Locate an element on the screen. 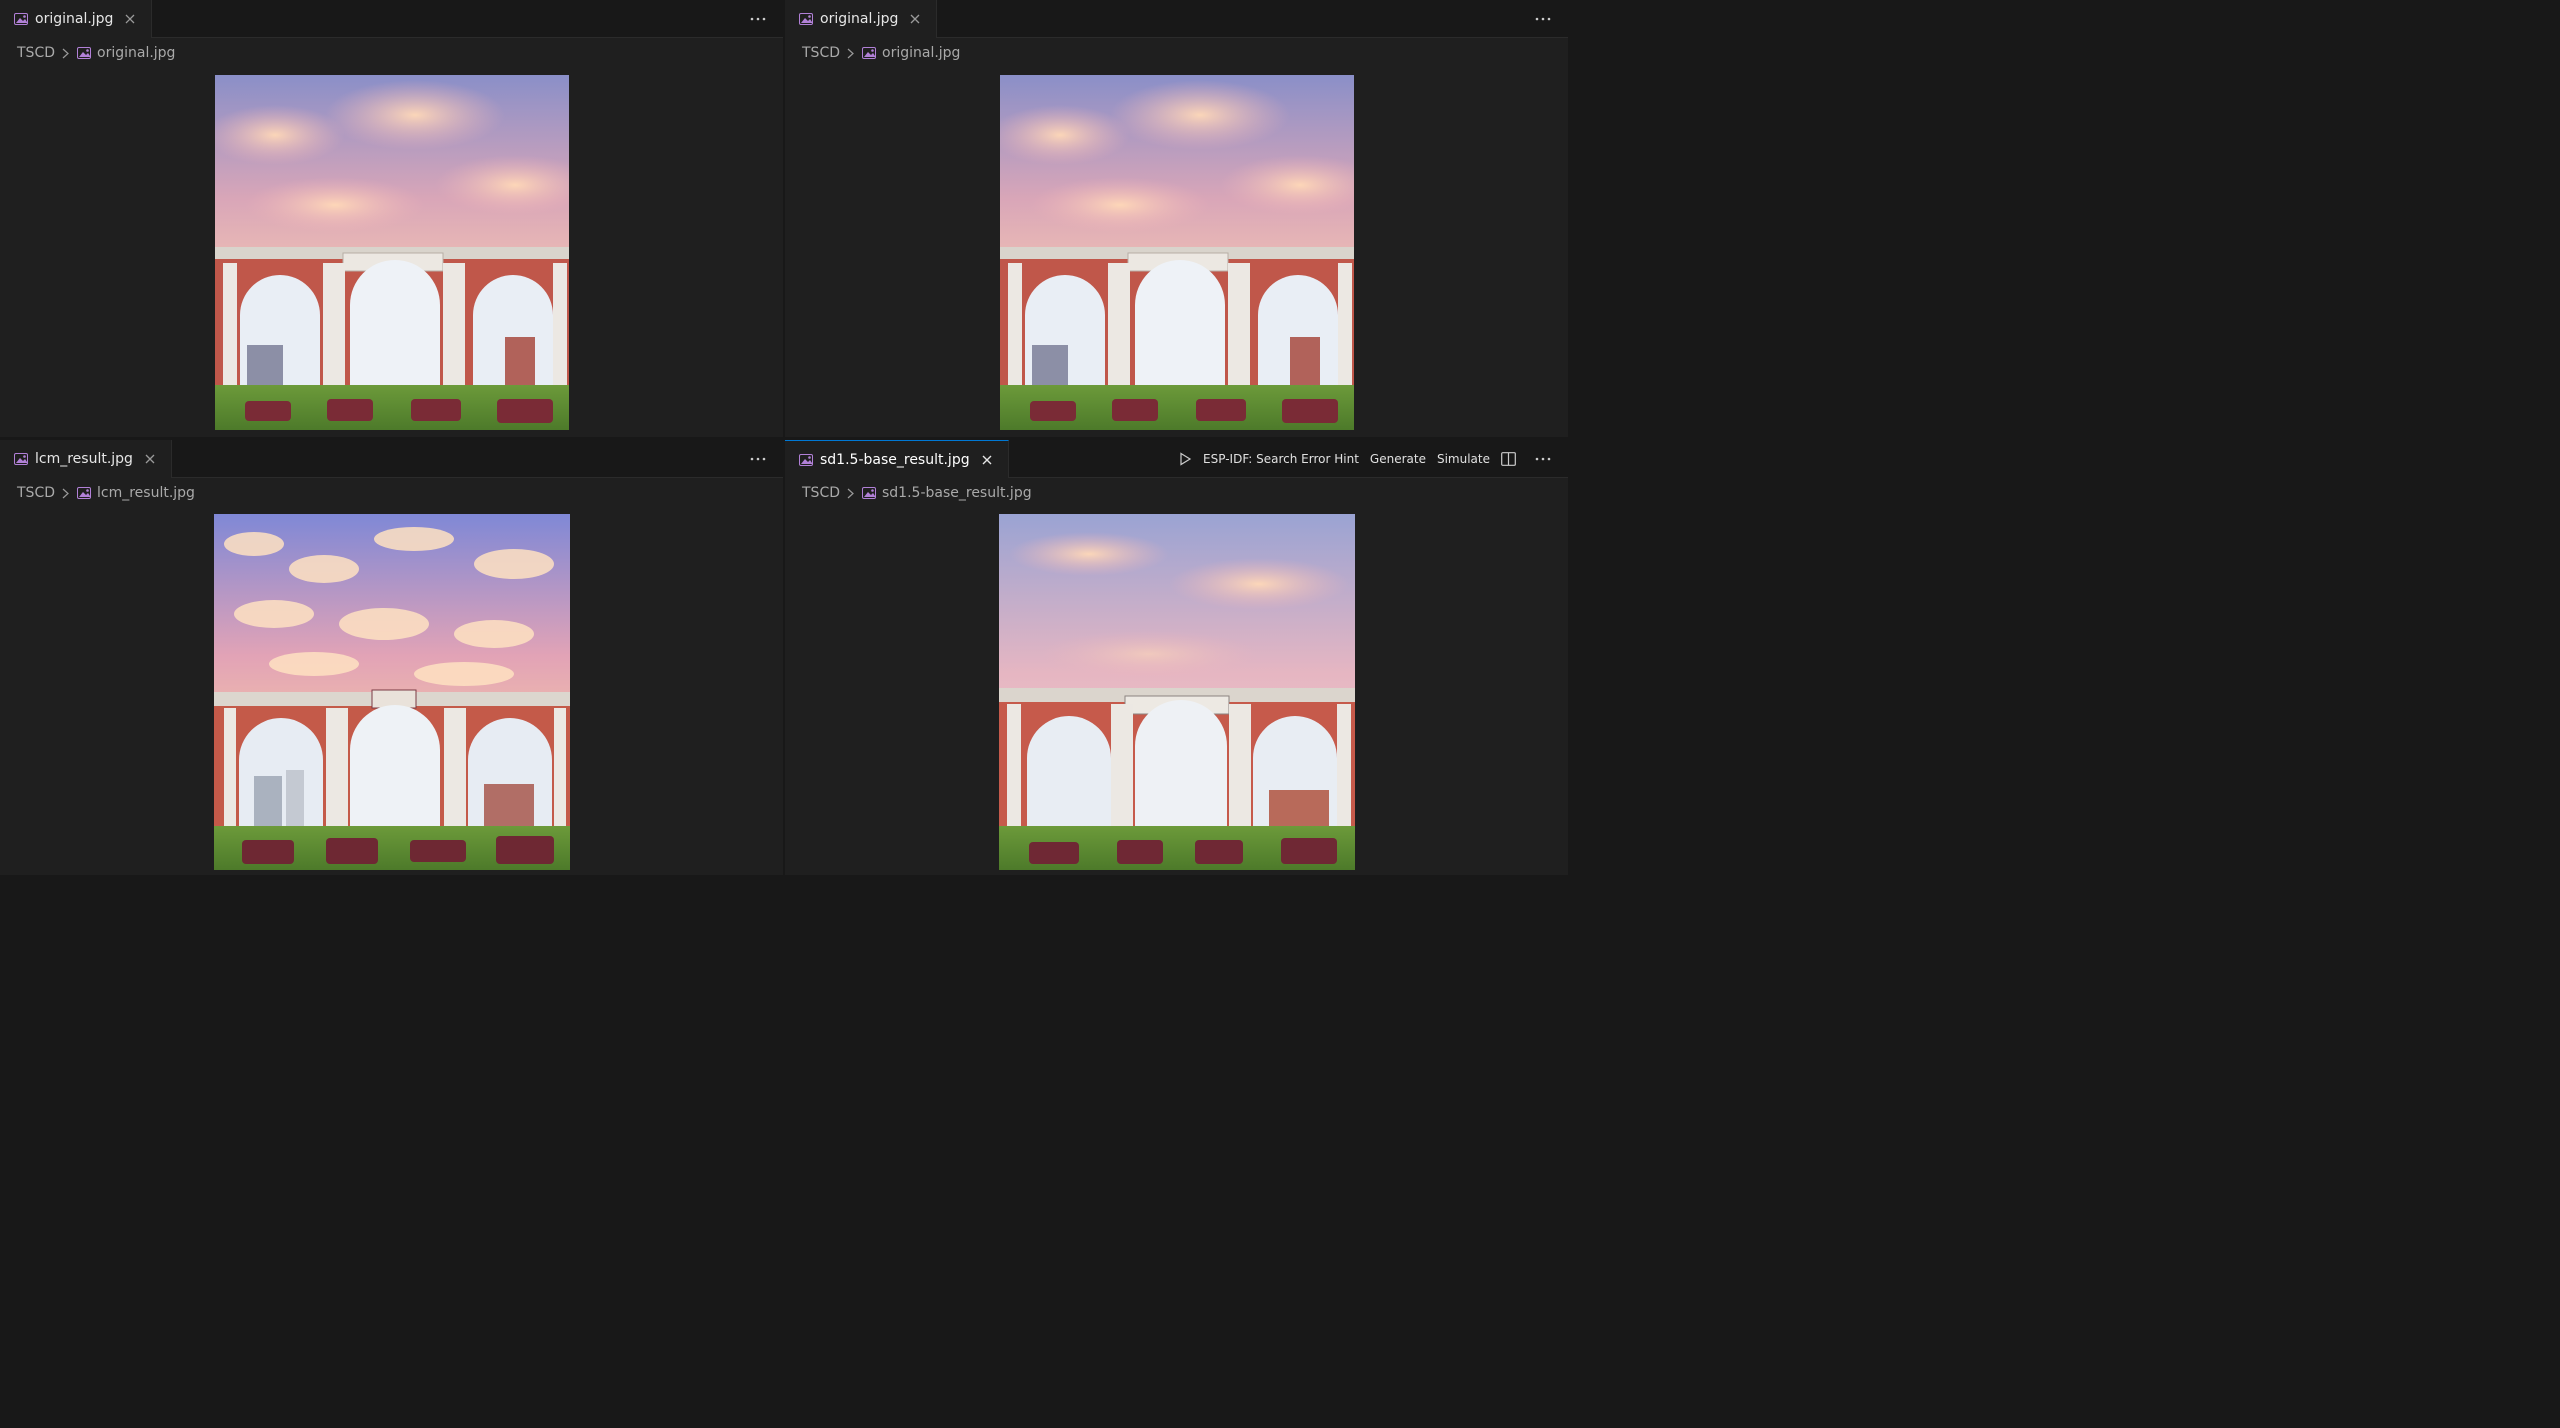  tab-label: sd1.5-base_result.jpg is located at coordinates (895, 459).